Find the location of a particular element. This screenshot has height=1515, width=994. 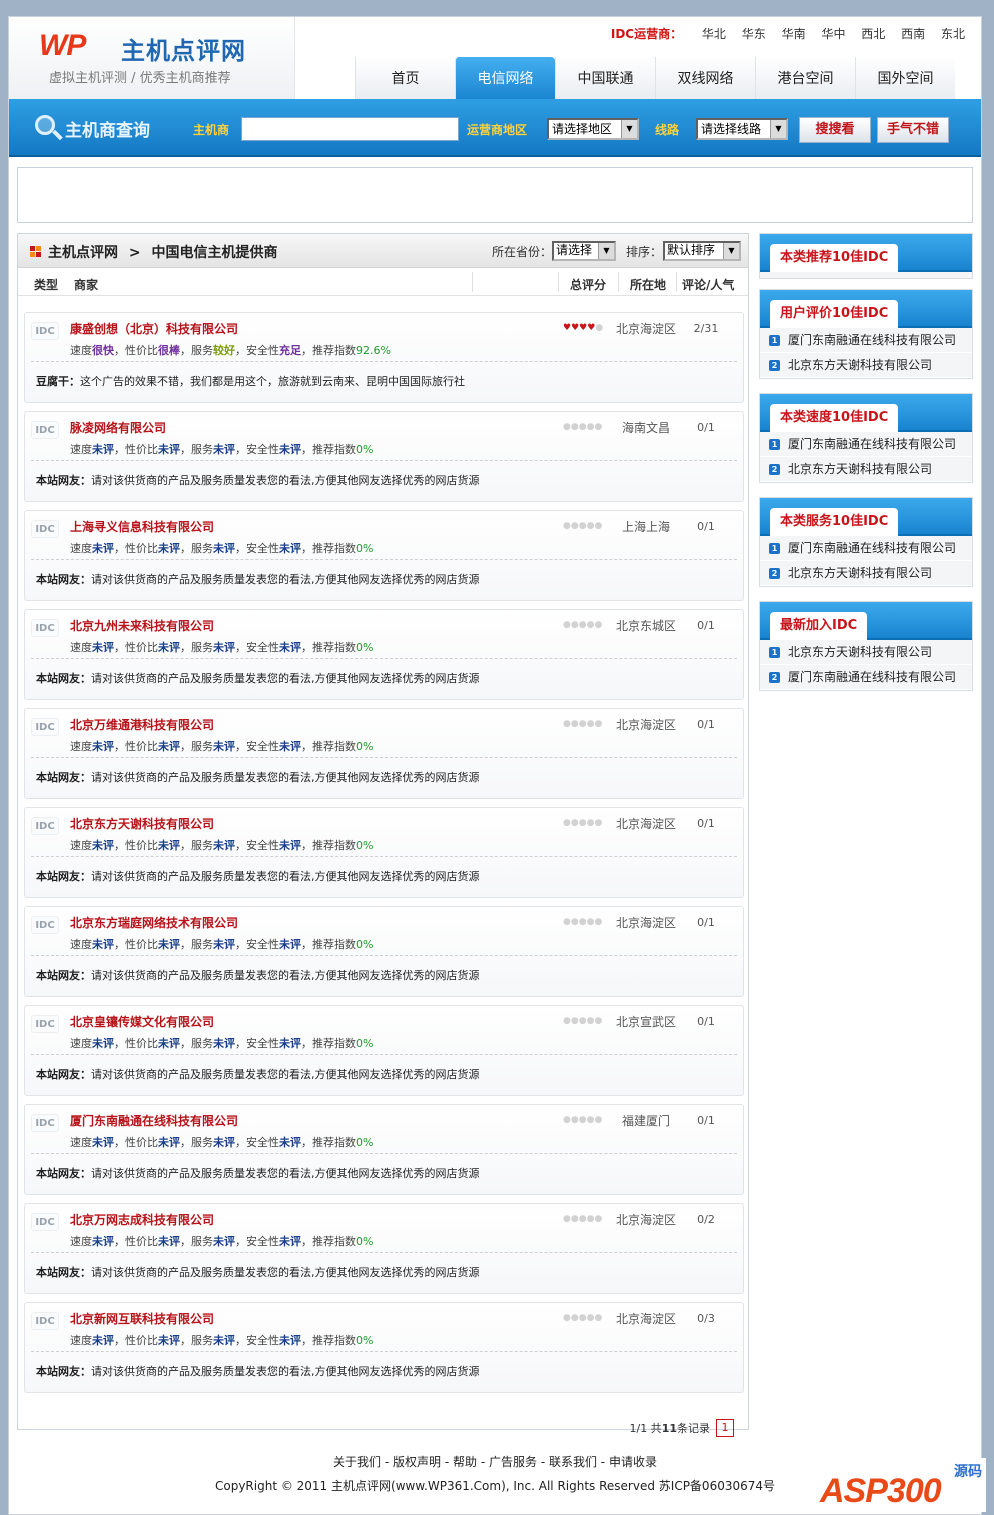

operator-link: 华中 is located at coordinates (833, 34).